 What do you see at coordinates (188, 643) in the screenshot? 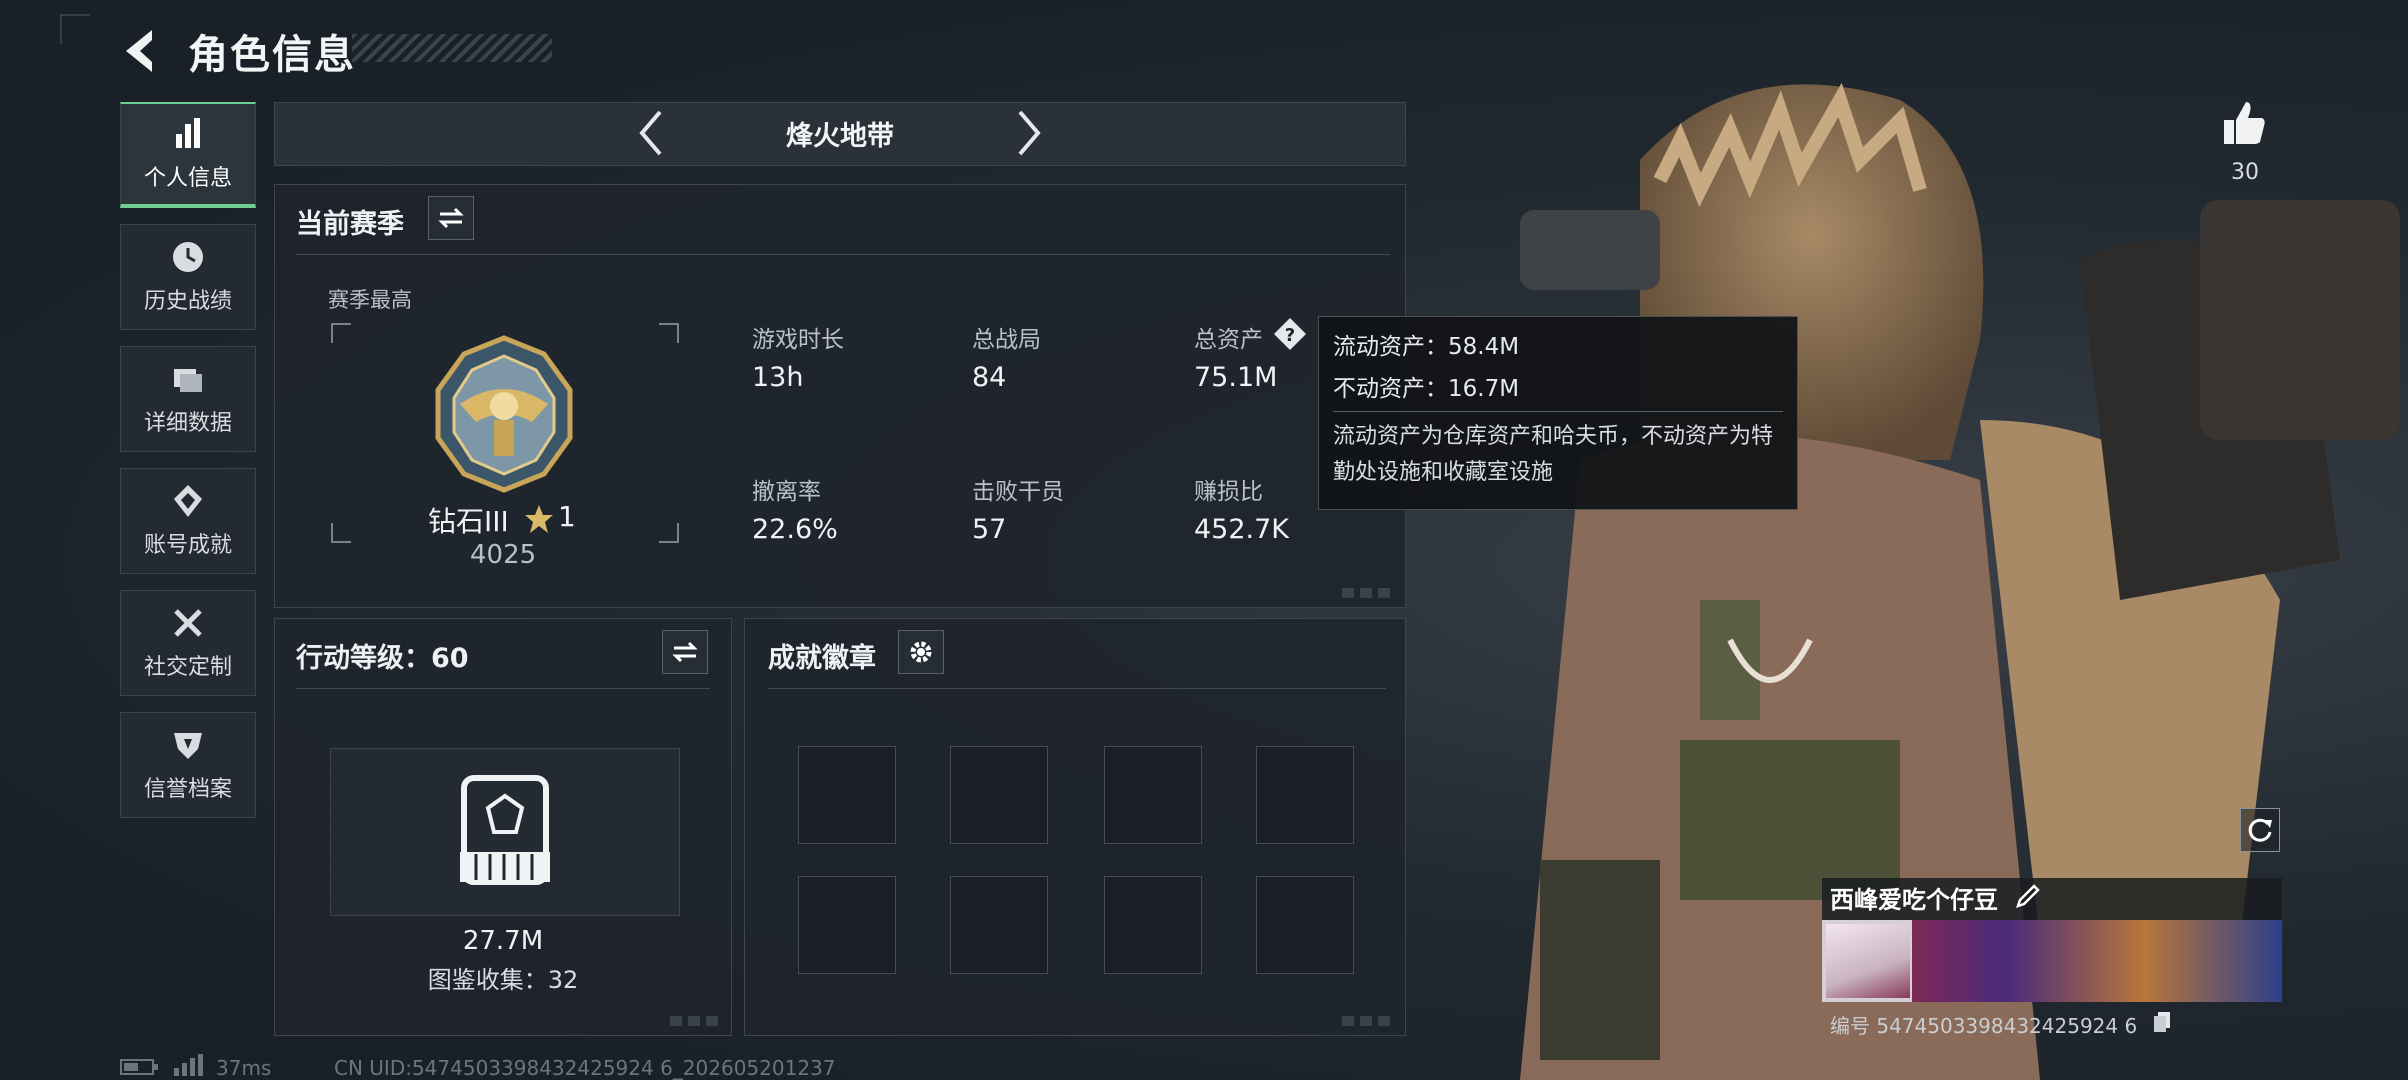
I see `sidebar-item-social: 社交定制` at bounding box center [188, 643].